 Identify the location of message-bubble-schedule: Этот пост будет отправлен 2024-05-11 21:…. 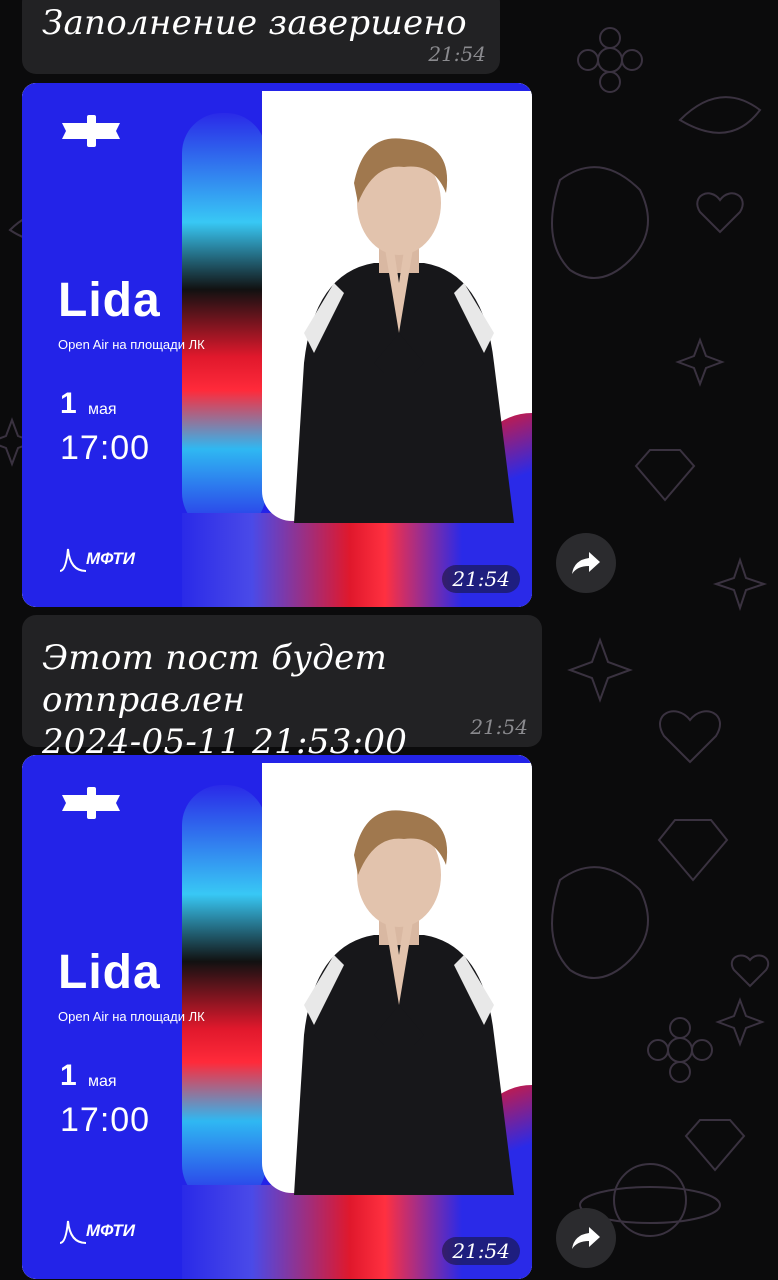
(282, 688).